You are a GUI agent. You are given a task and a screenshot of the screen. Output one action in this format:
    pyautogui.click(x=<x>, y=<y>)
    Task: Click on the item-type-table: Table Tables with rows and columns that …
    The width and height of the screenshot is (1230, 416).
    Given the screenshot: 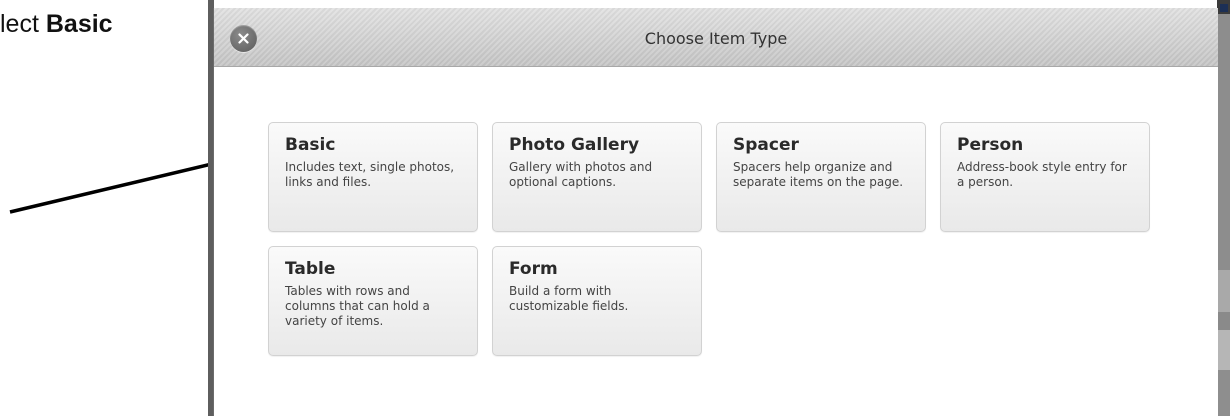 What is the action you would take?
    pyautogui.click(x=373, y=301)
    